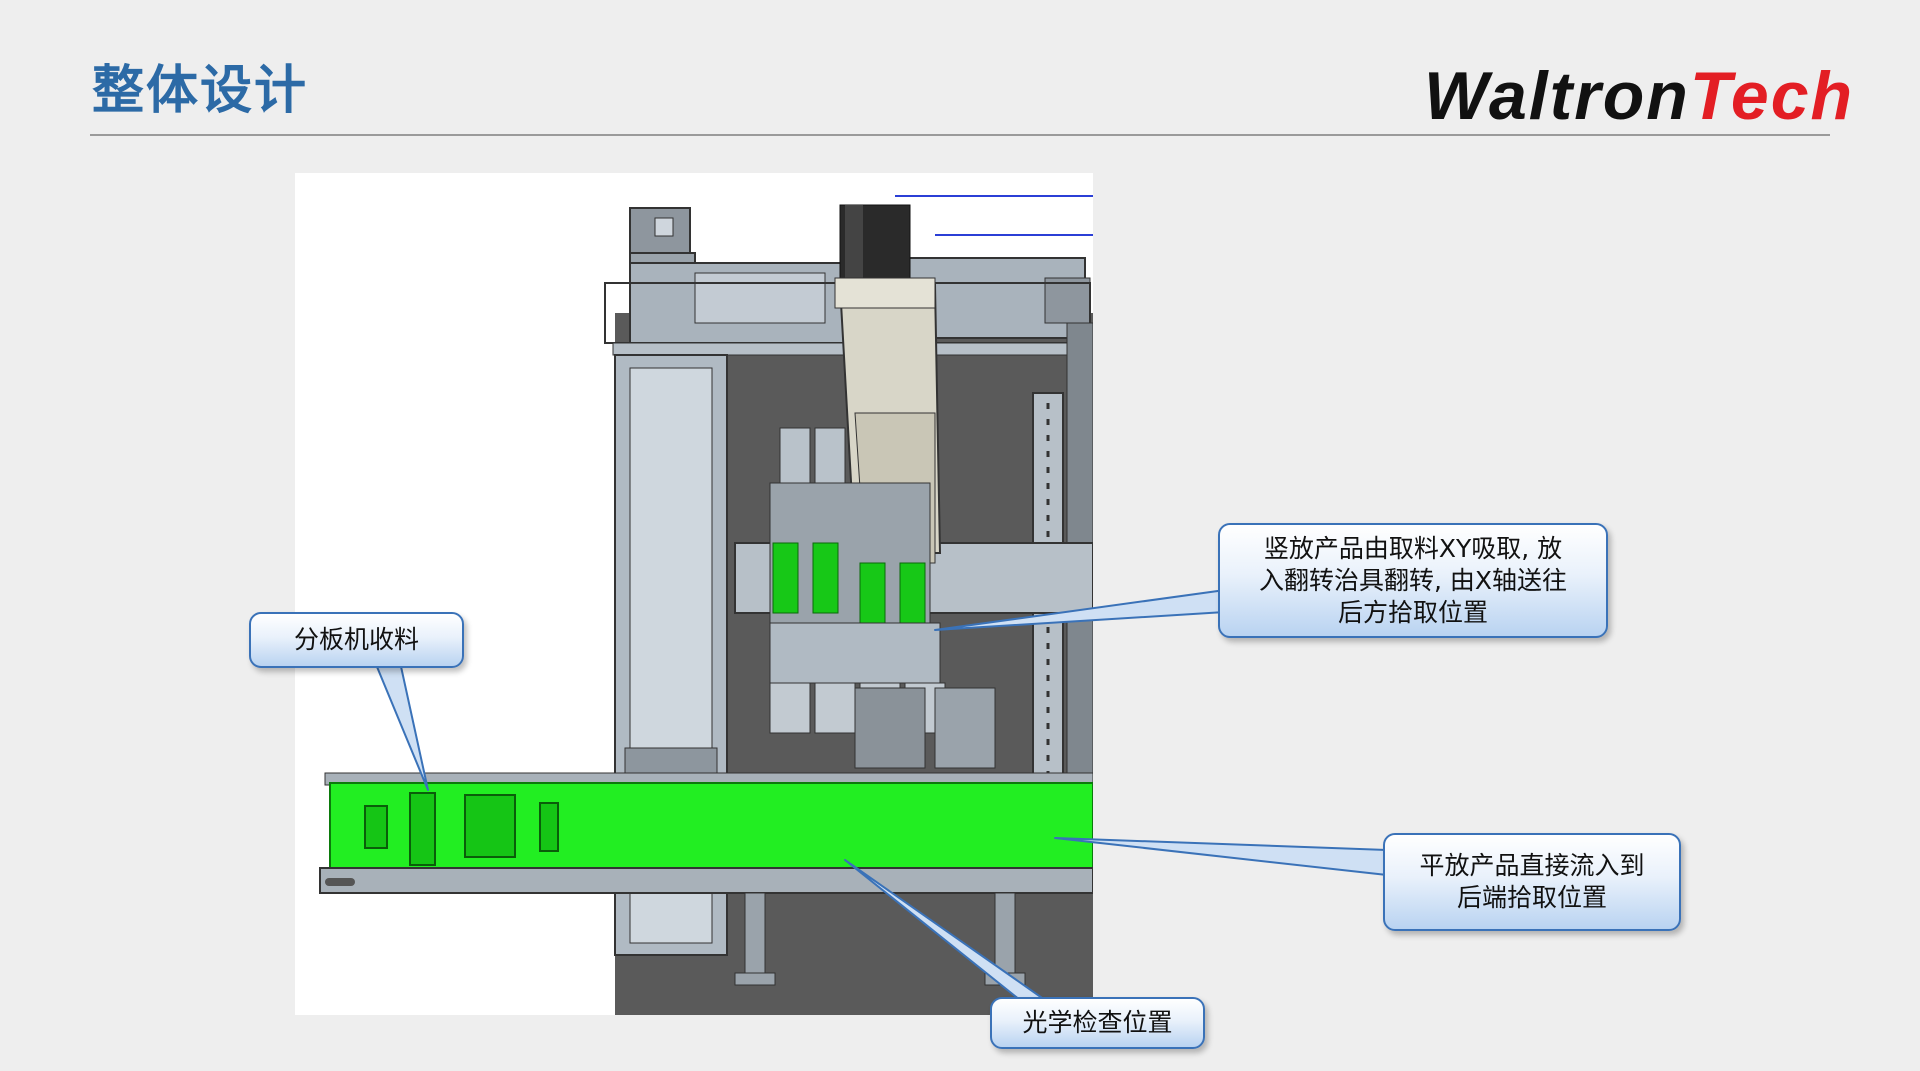 The height and width of the screenshot is (1071, 1920). I want to click on company-logo: WaltronTech, so click(1639, 96).